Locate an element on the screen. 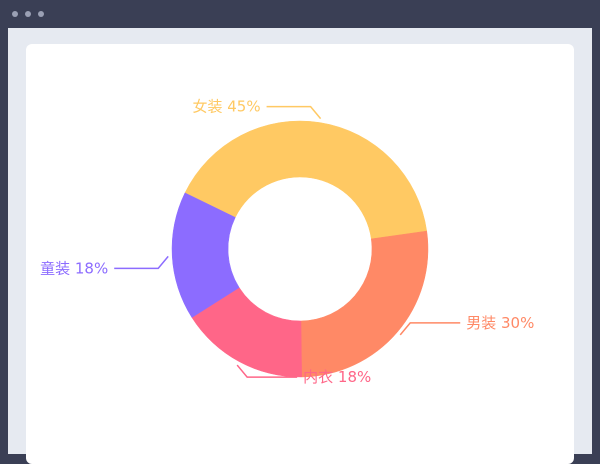 Image resolution: width=600 pixels, height=464 pixels. leader-line-童装 is located at coordinates (141, 262).